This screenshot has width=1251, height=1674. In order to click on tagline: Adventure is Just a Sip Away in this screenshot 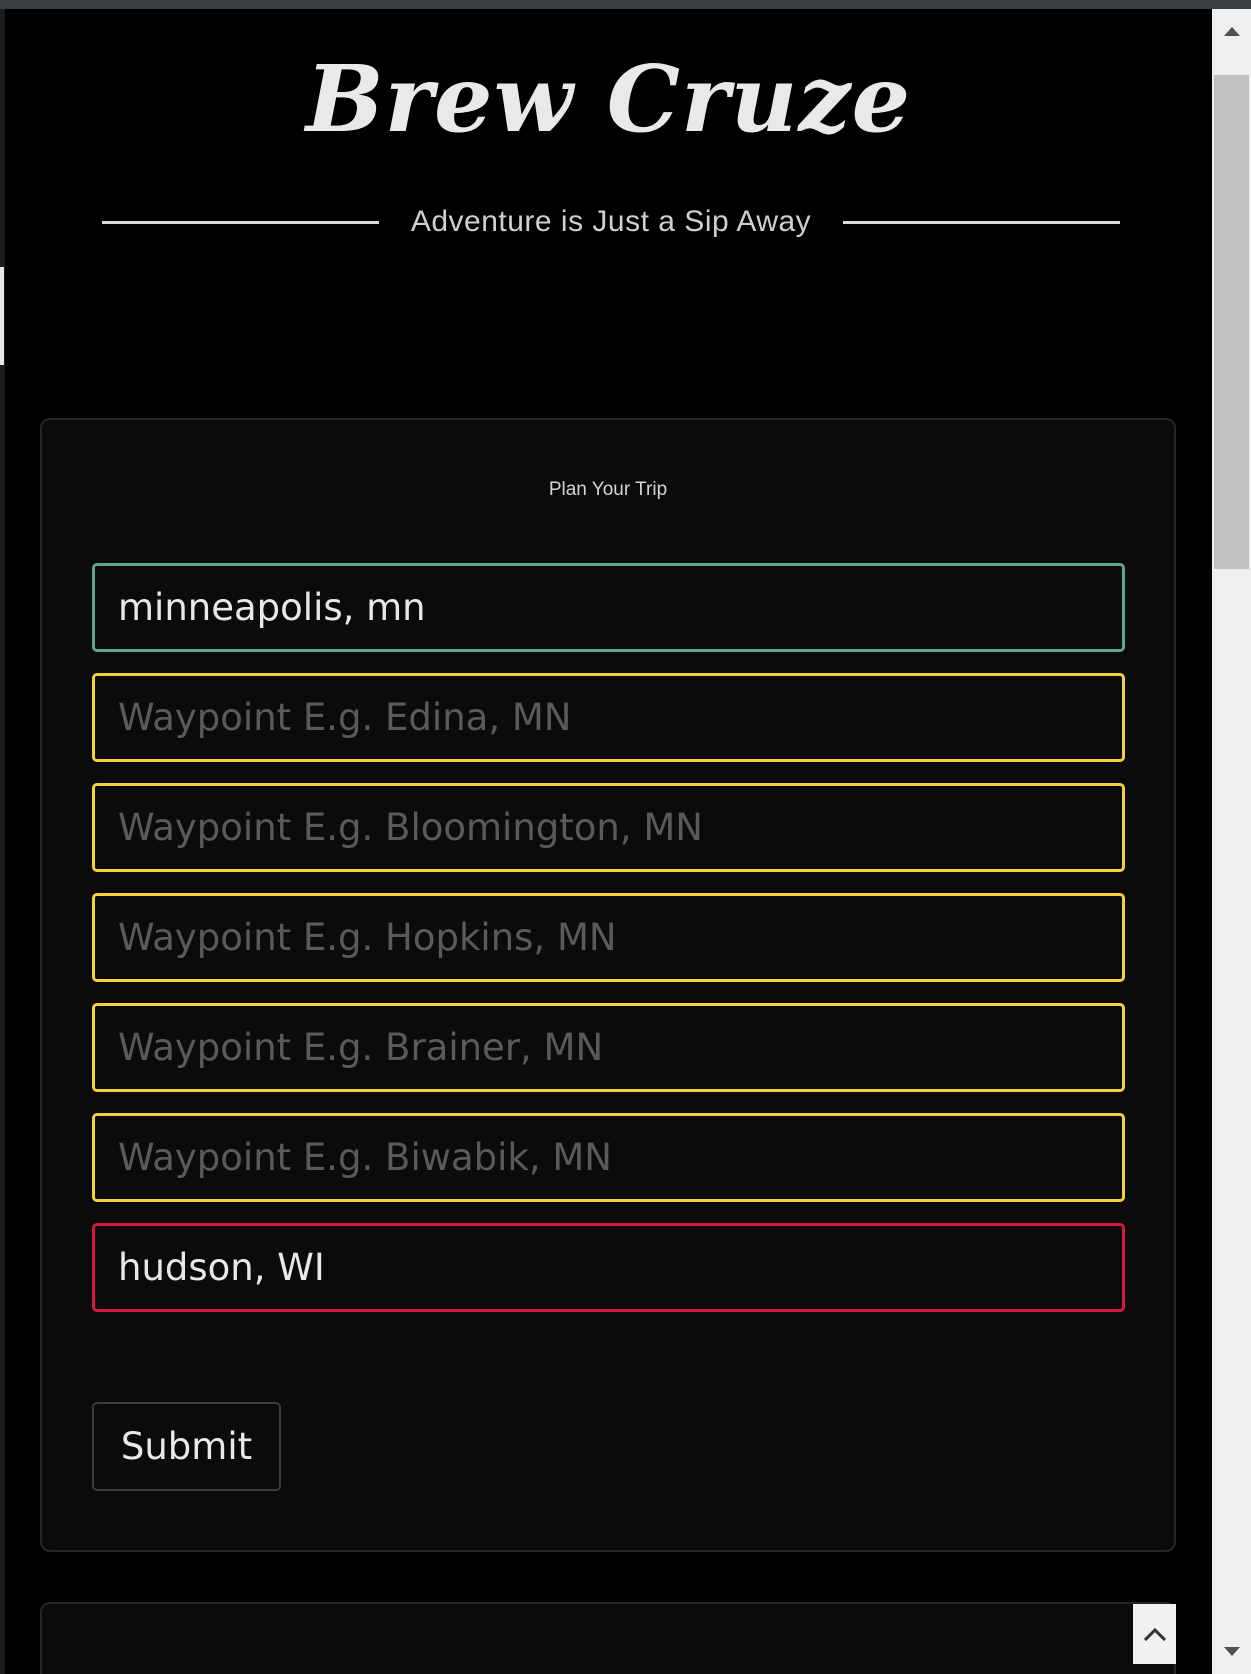, I will do `click(611, 221)`.